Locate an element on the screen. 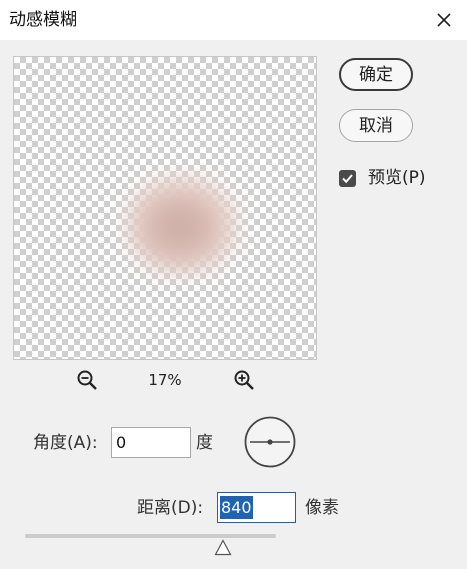  zoom-out-button is located at coordinates (87, 380).